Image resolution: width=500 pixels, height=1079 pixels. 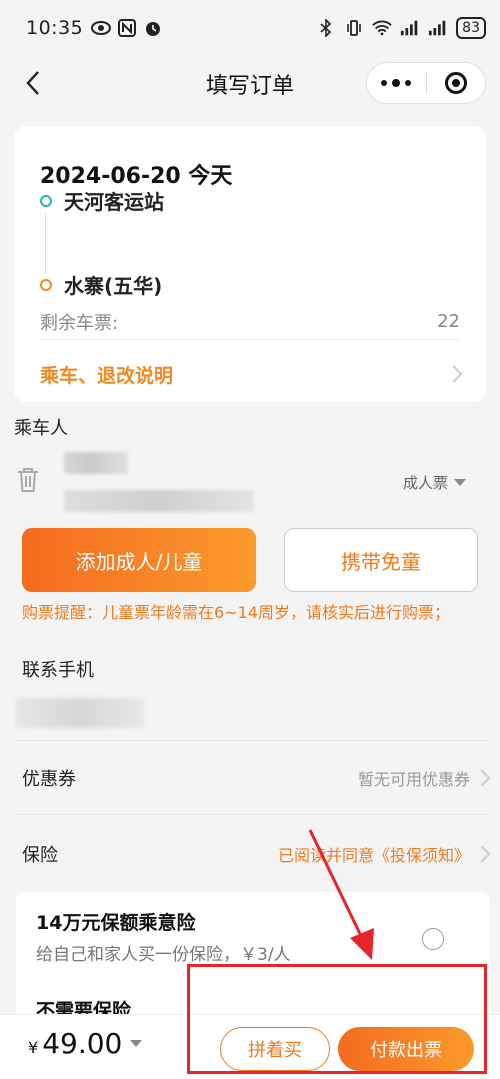 I want to click on coupon-row: 优惠券 暂无可用优惠券, so click(x=256, y=778).